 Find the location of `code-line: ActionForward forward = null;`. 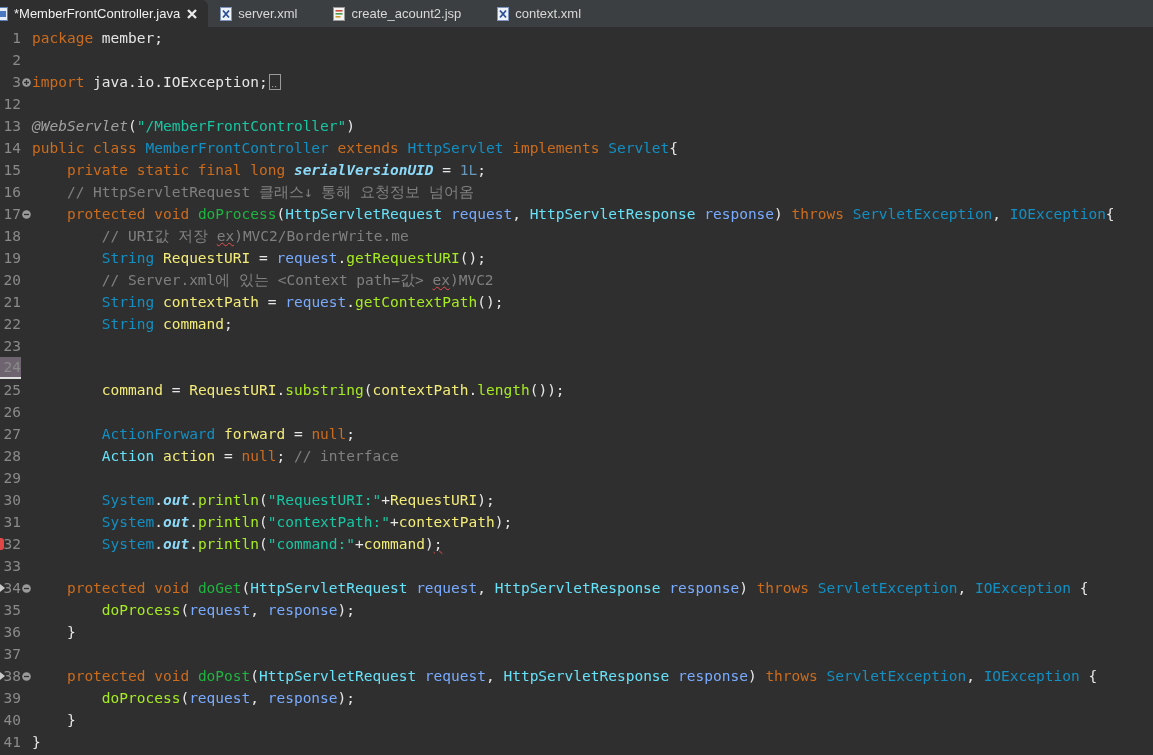

code-line: ActionForward forward = null; is located at coordinates (228, 434).